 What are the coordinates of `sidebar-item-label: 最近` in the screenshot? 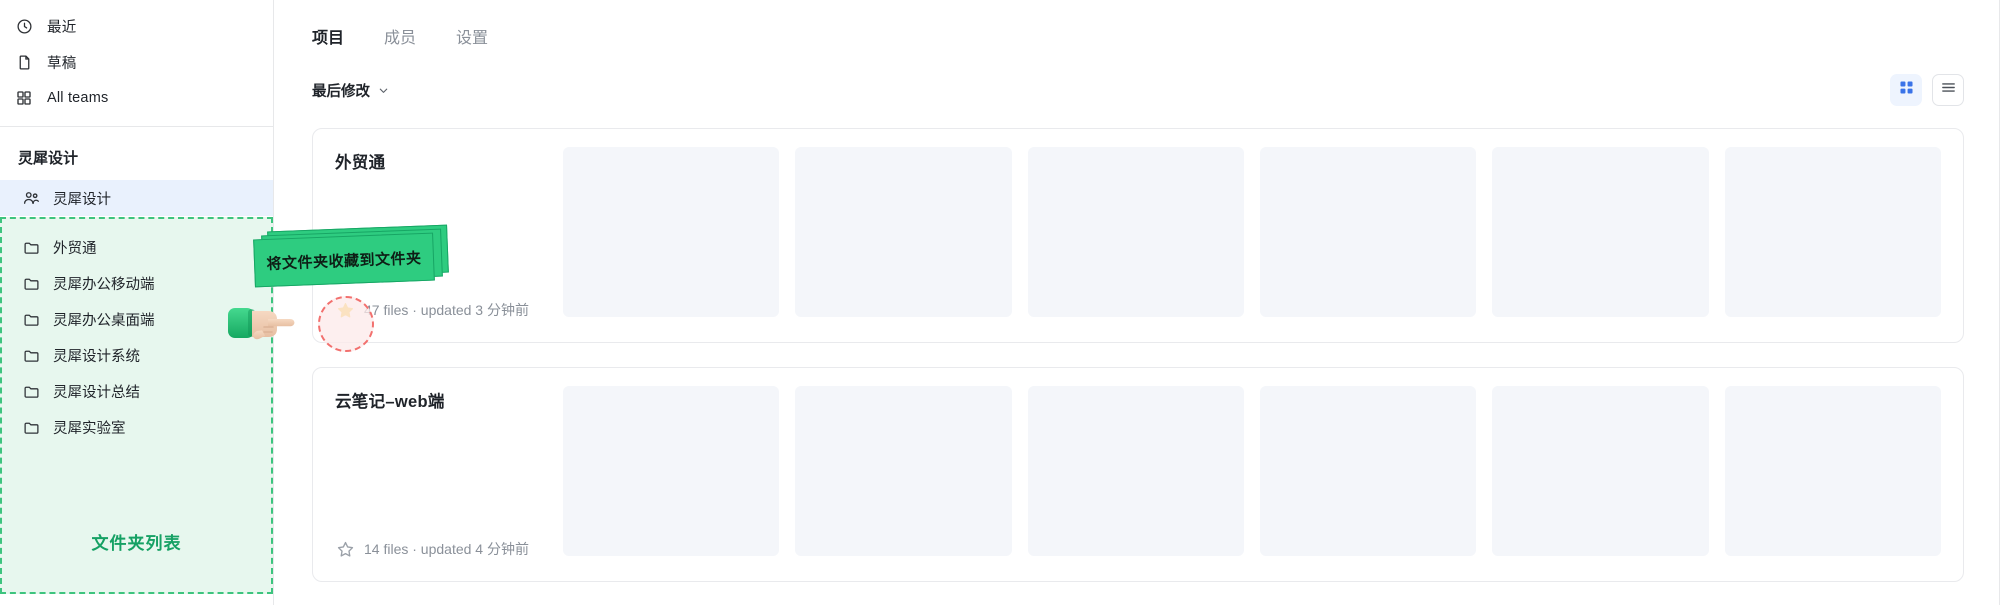 It's located at (62, 27).